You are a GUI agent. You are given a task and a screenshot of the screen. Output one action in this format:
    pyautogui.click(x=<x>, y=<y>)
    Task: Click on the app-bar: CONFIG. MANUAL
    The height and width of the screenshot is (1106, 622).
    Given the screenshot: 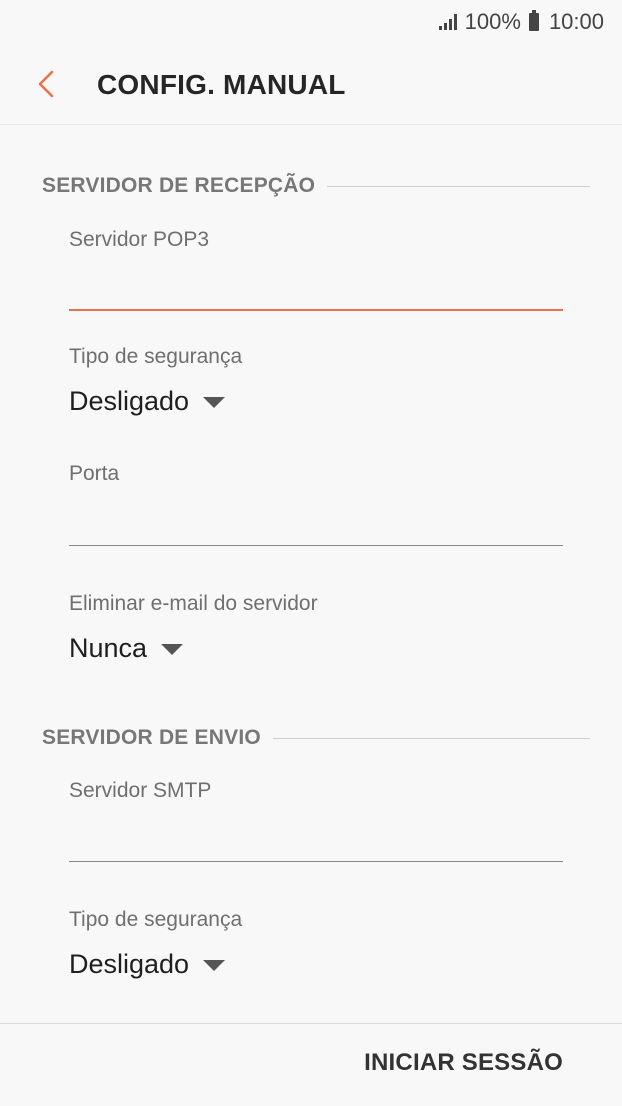 What is the action you would take?
    pyautogui.click(x=311, y=84)
    